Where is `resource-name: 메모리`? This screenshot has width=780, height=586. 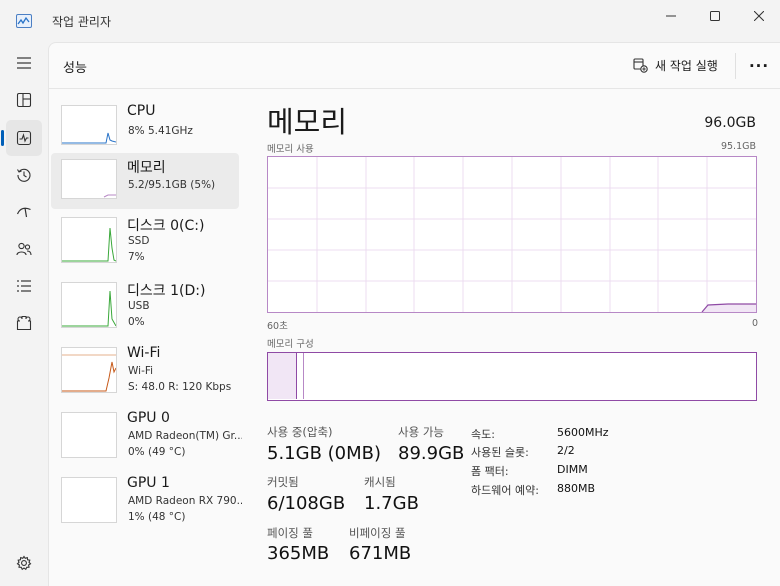 resource-name: 메모리 is located at coordinates (146, 168).